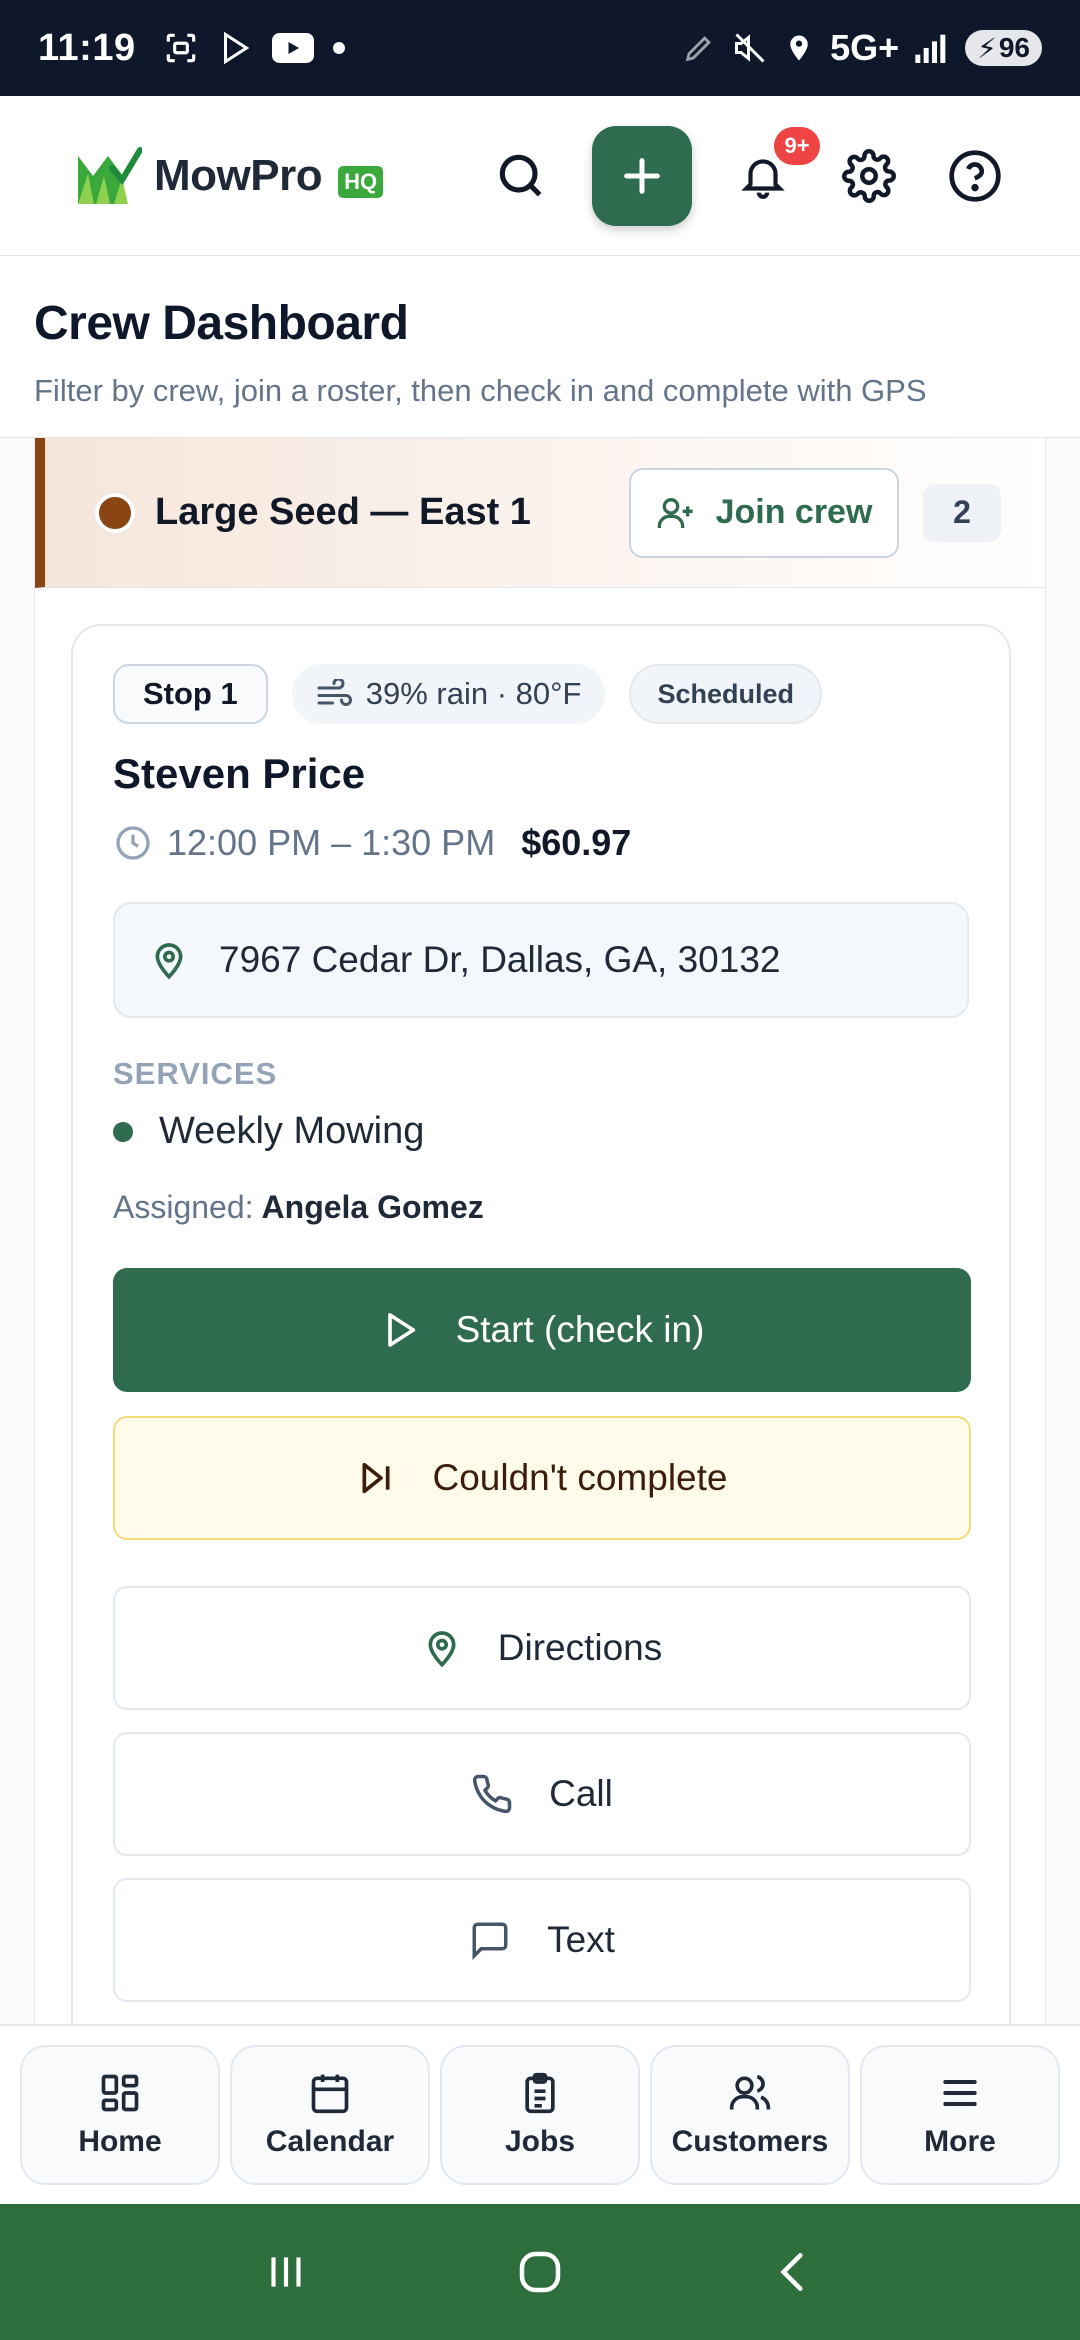 Image resolution: width=1080 pixels, height=2340 pixels. Describe the element at coordinates (238, 175) in the screenshot. I see `logo-text: MowPro` at that location.